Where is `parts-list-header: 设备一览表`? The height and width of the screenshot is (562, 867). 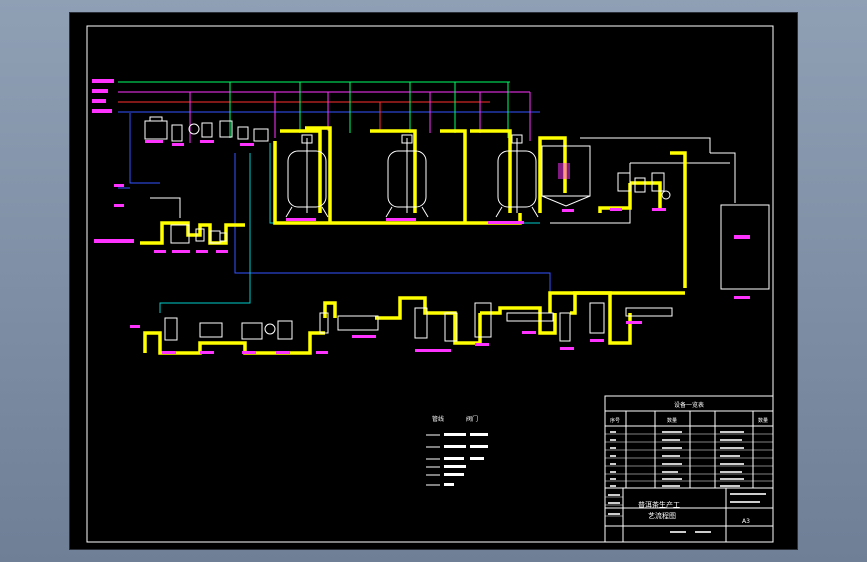
parts-list-header: 设备一览表 is located at coordinates (689, 405).